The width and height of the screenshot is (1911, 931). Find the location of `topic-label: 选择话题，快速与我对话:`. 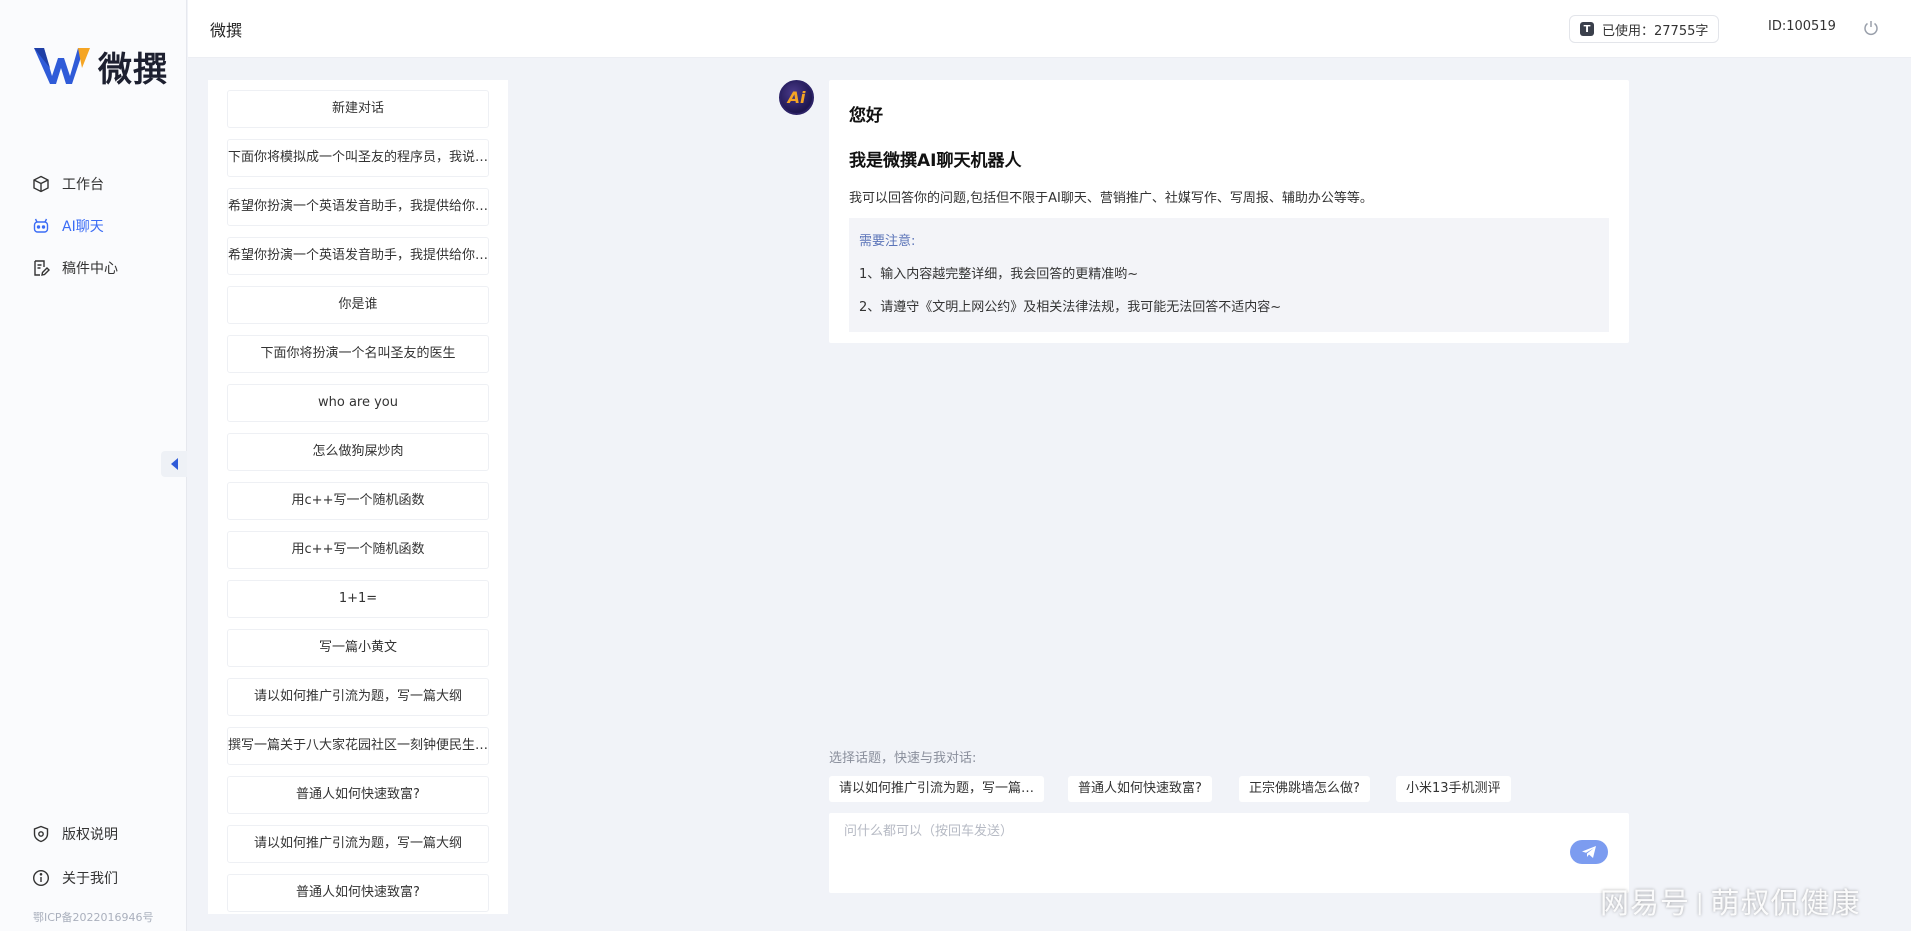

topic-label: 选择话题，快速与我对话: is located at coordinates (903, 758).